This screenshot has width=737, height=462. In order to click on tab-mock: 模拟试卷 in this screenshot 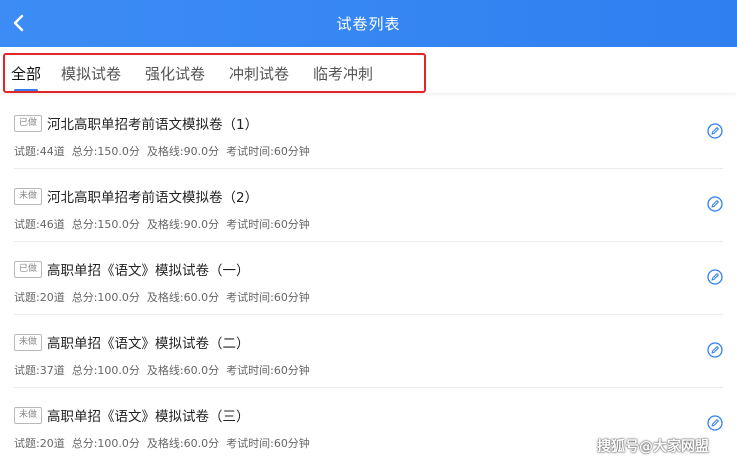, I will do `click(91, 73)`.